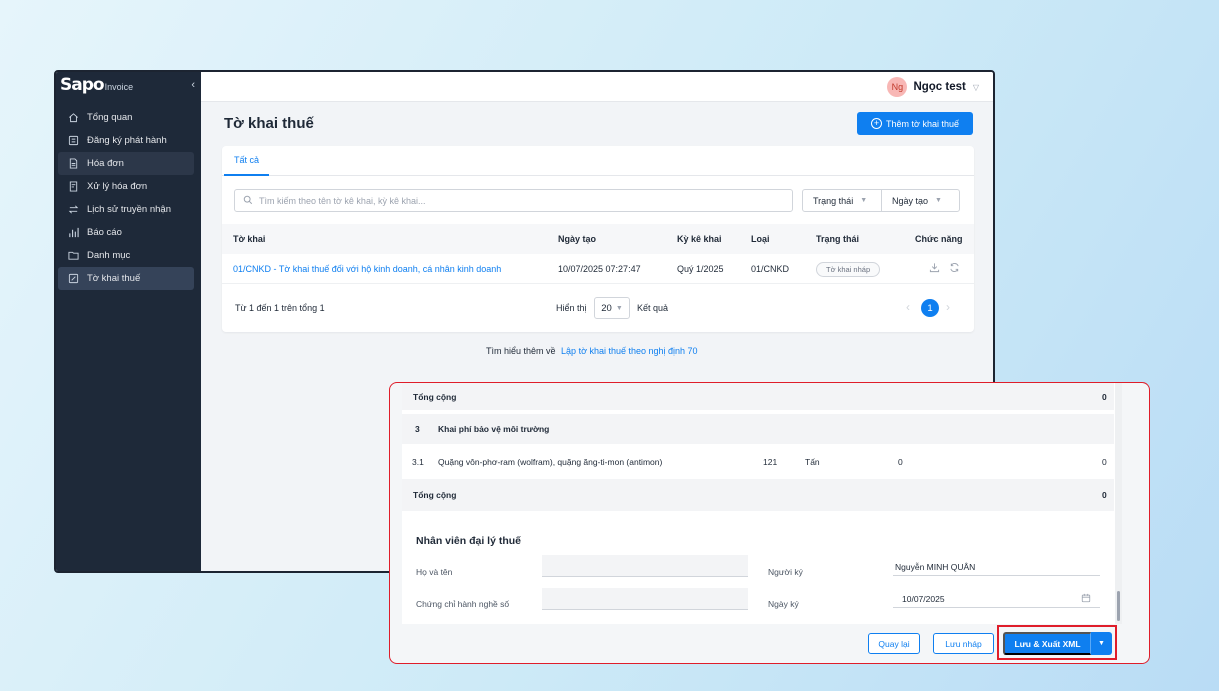 This screenshot has height=691, width=1219. What do you see at coordinates (525, 200) in the screenshot?
I see `search-input` at bounding box center [525, 200].